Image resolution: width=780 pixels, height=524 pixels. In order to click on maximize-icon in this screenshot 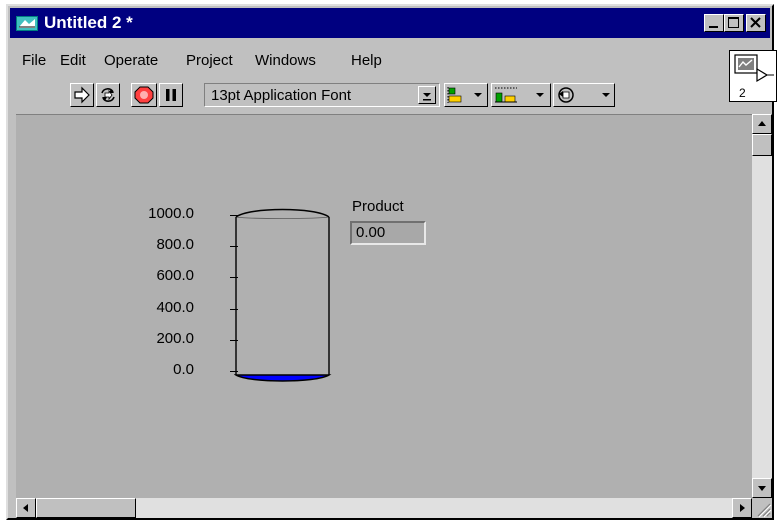, I will do `click(733, 22)`.